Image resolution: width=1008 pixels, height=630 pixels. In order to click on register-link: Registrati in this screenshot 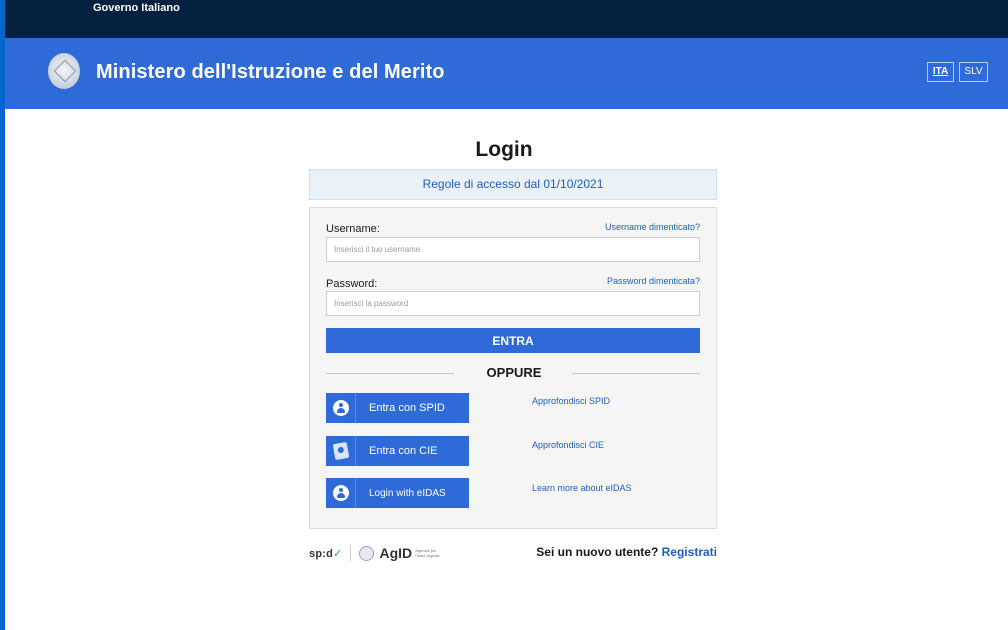, I will do `click(689, 552)`.